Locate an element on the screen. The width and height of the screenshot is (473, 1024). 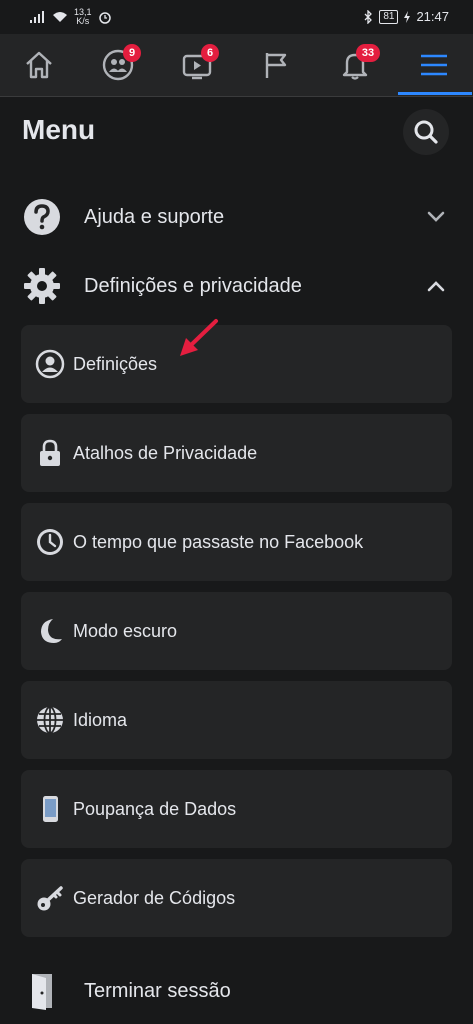
menu-item-settings: Definições is located at coordinates (236, 364).